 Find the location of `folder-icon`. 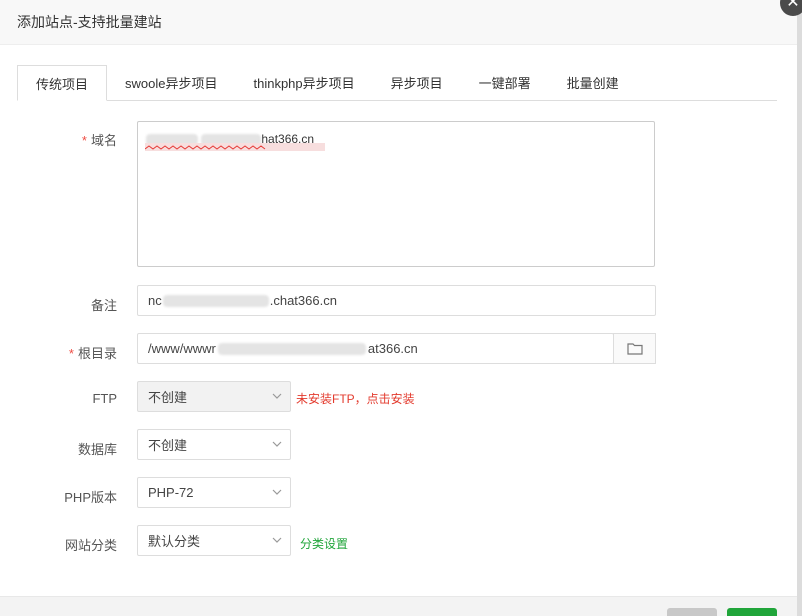

folder-icon is located at coordinates (634, 349).